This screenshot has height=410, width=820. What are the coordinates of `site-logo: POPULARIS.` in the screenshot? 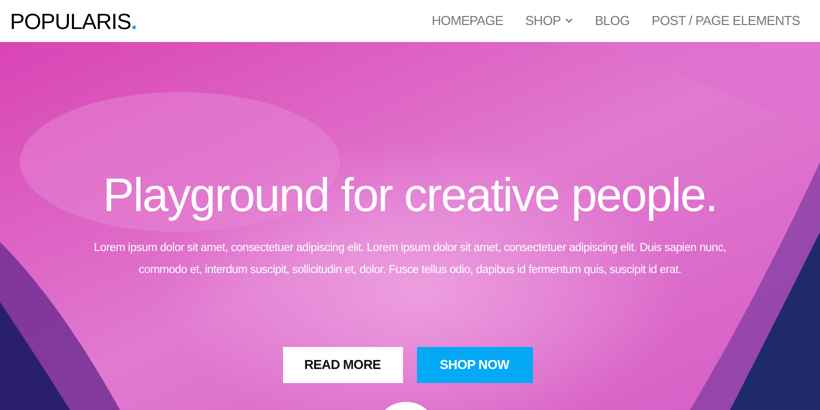 It's located at (73, 21).